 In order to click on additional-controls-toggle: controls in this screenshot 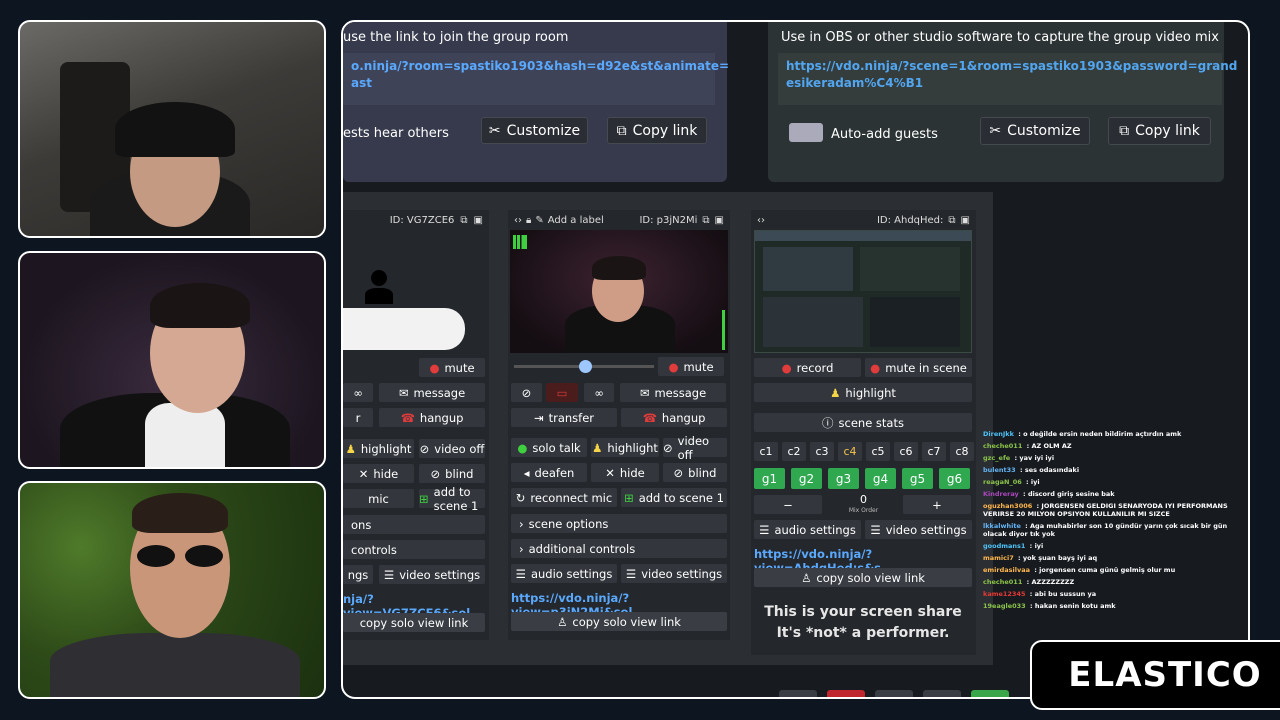, I will do `click(414, 549)`.